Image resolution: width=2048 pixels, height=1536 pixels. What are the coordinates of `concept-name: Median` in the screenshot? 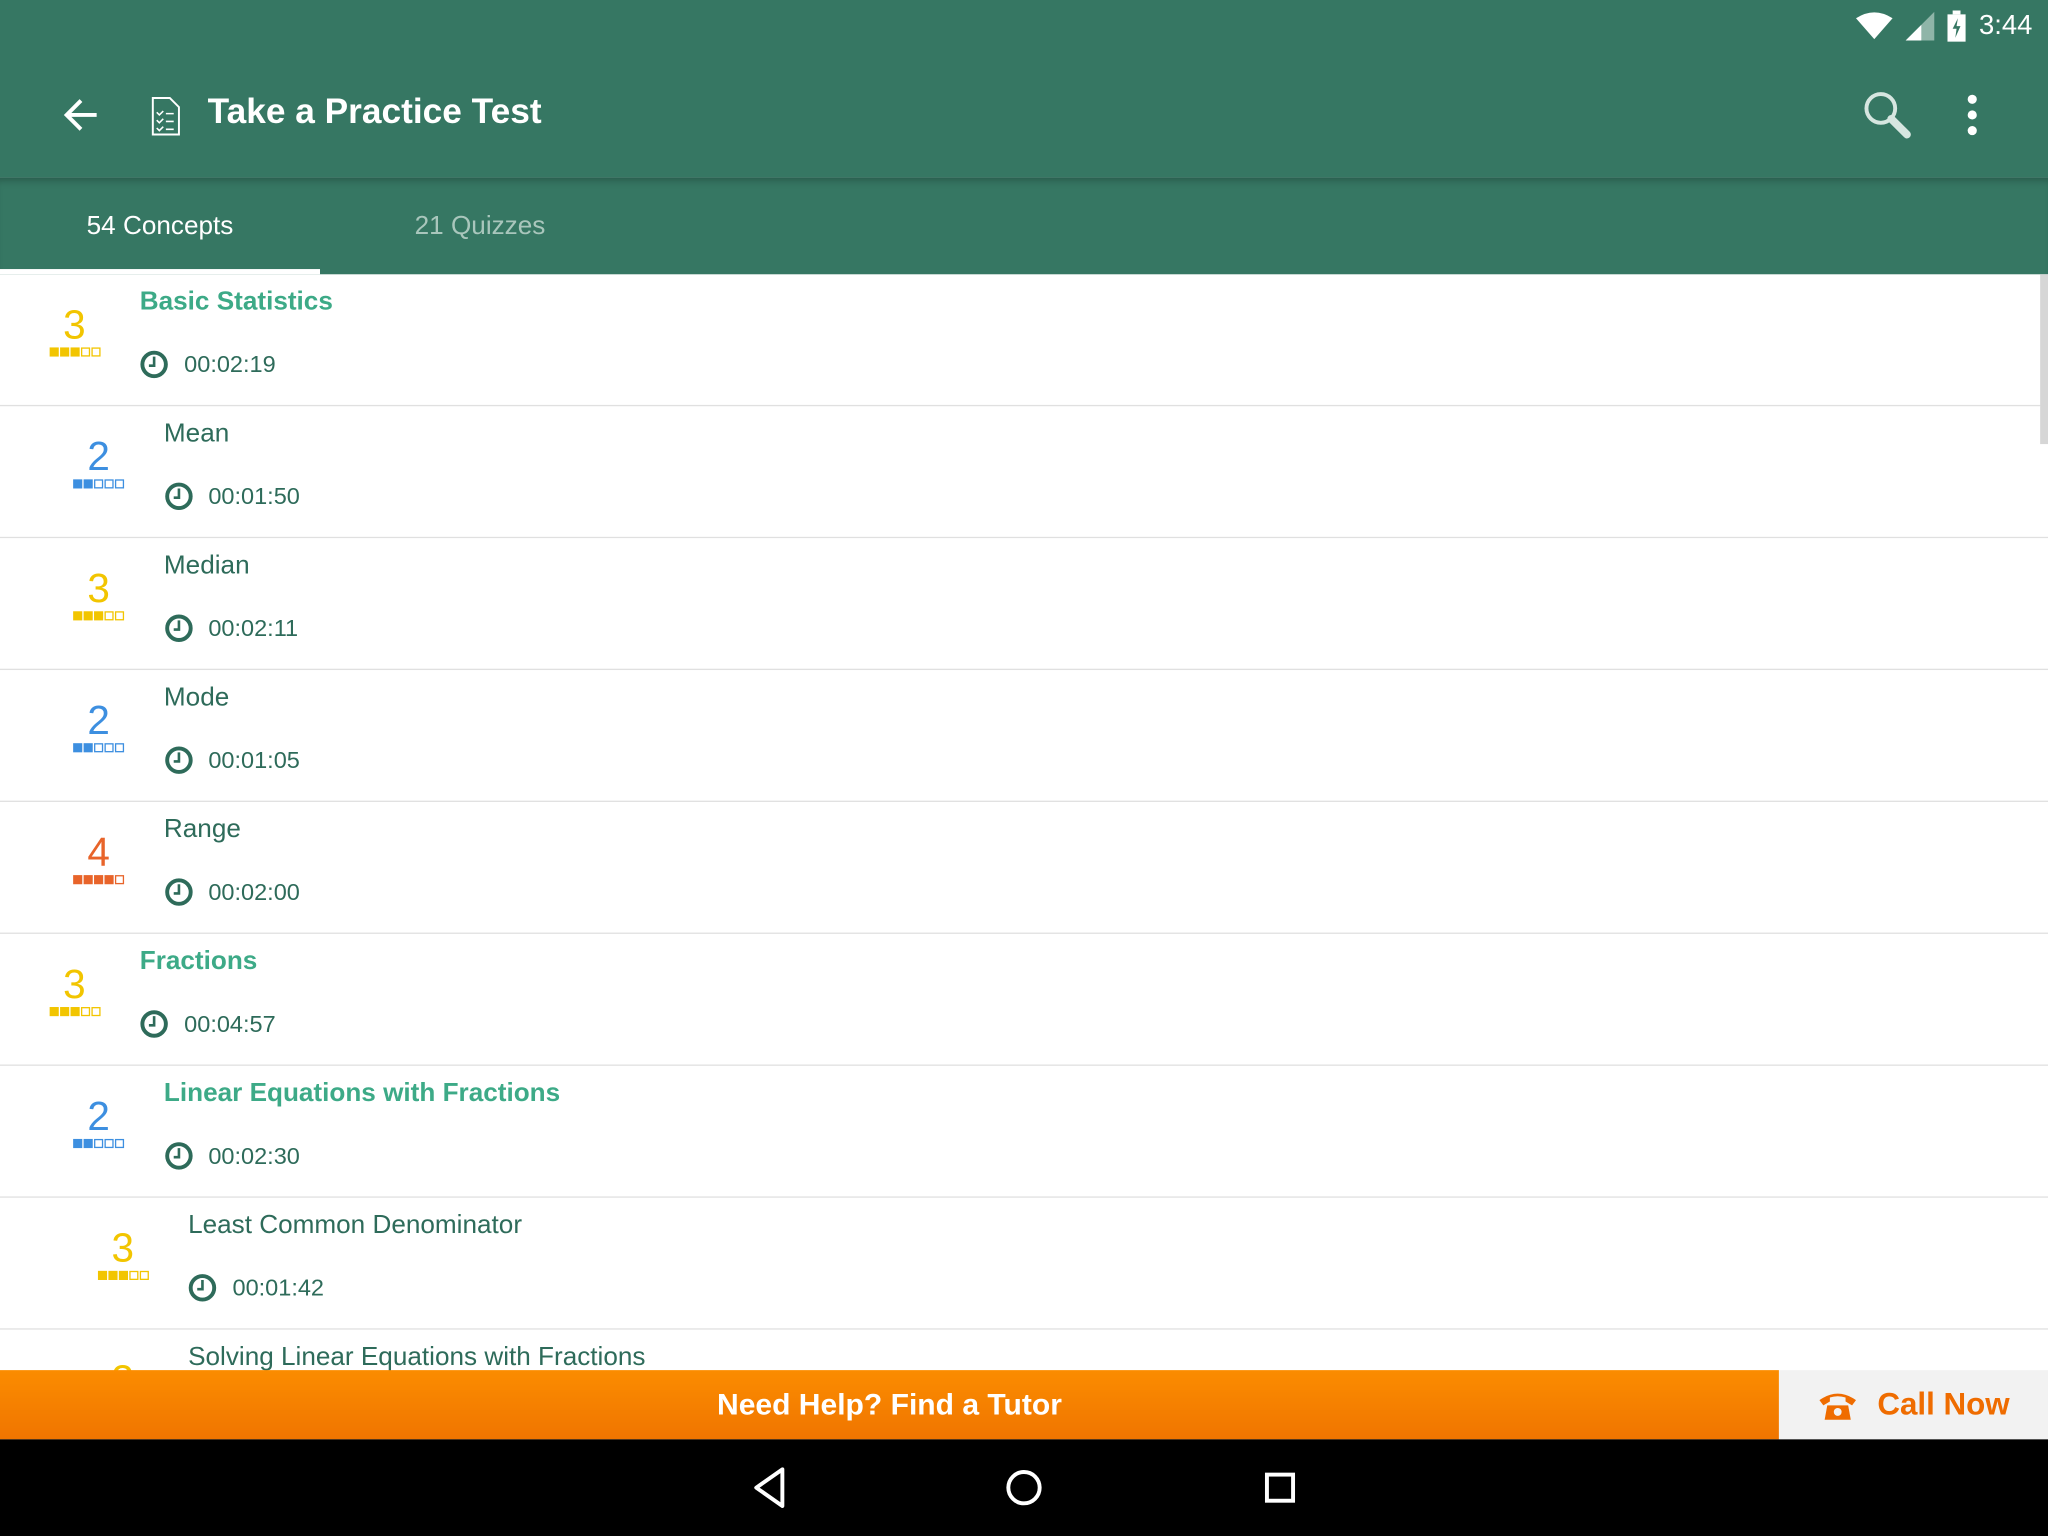 It's located at (206, 565).